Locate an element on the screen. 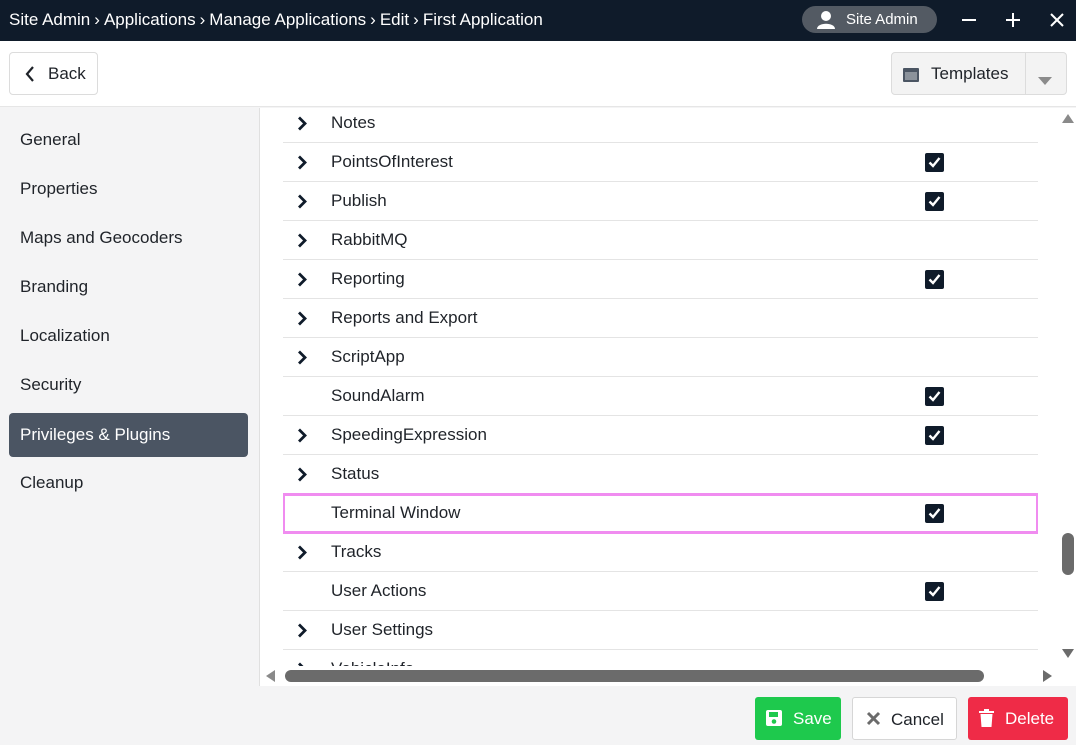  plugin-name: Terminal Window is located at coordinates (396, 512).